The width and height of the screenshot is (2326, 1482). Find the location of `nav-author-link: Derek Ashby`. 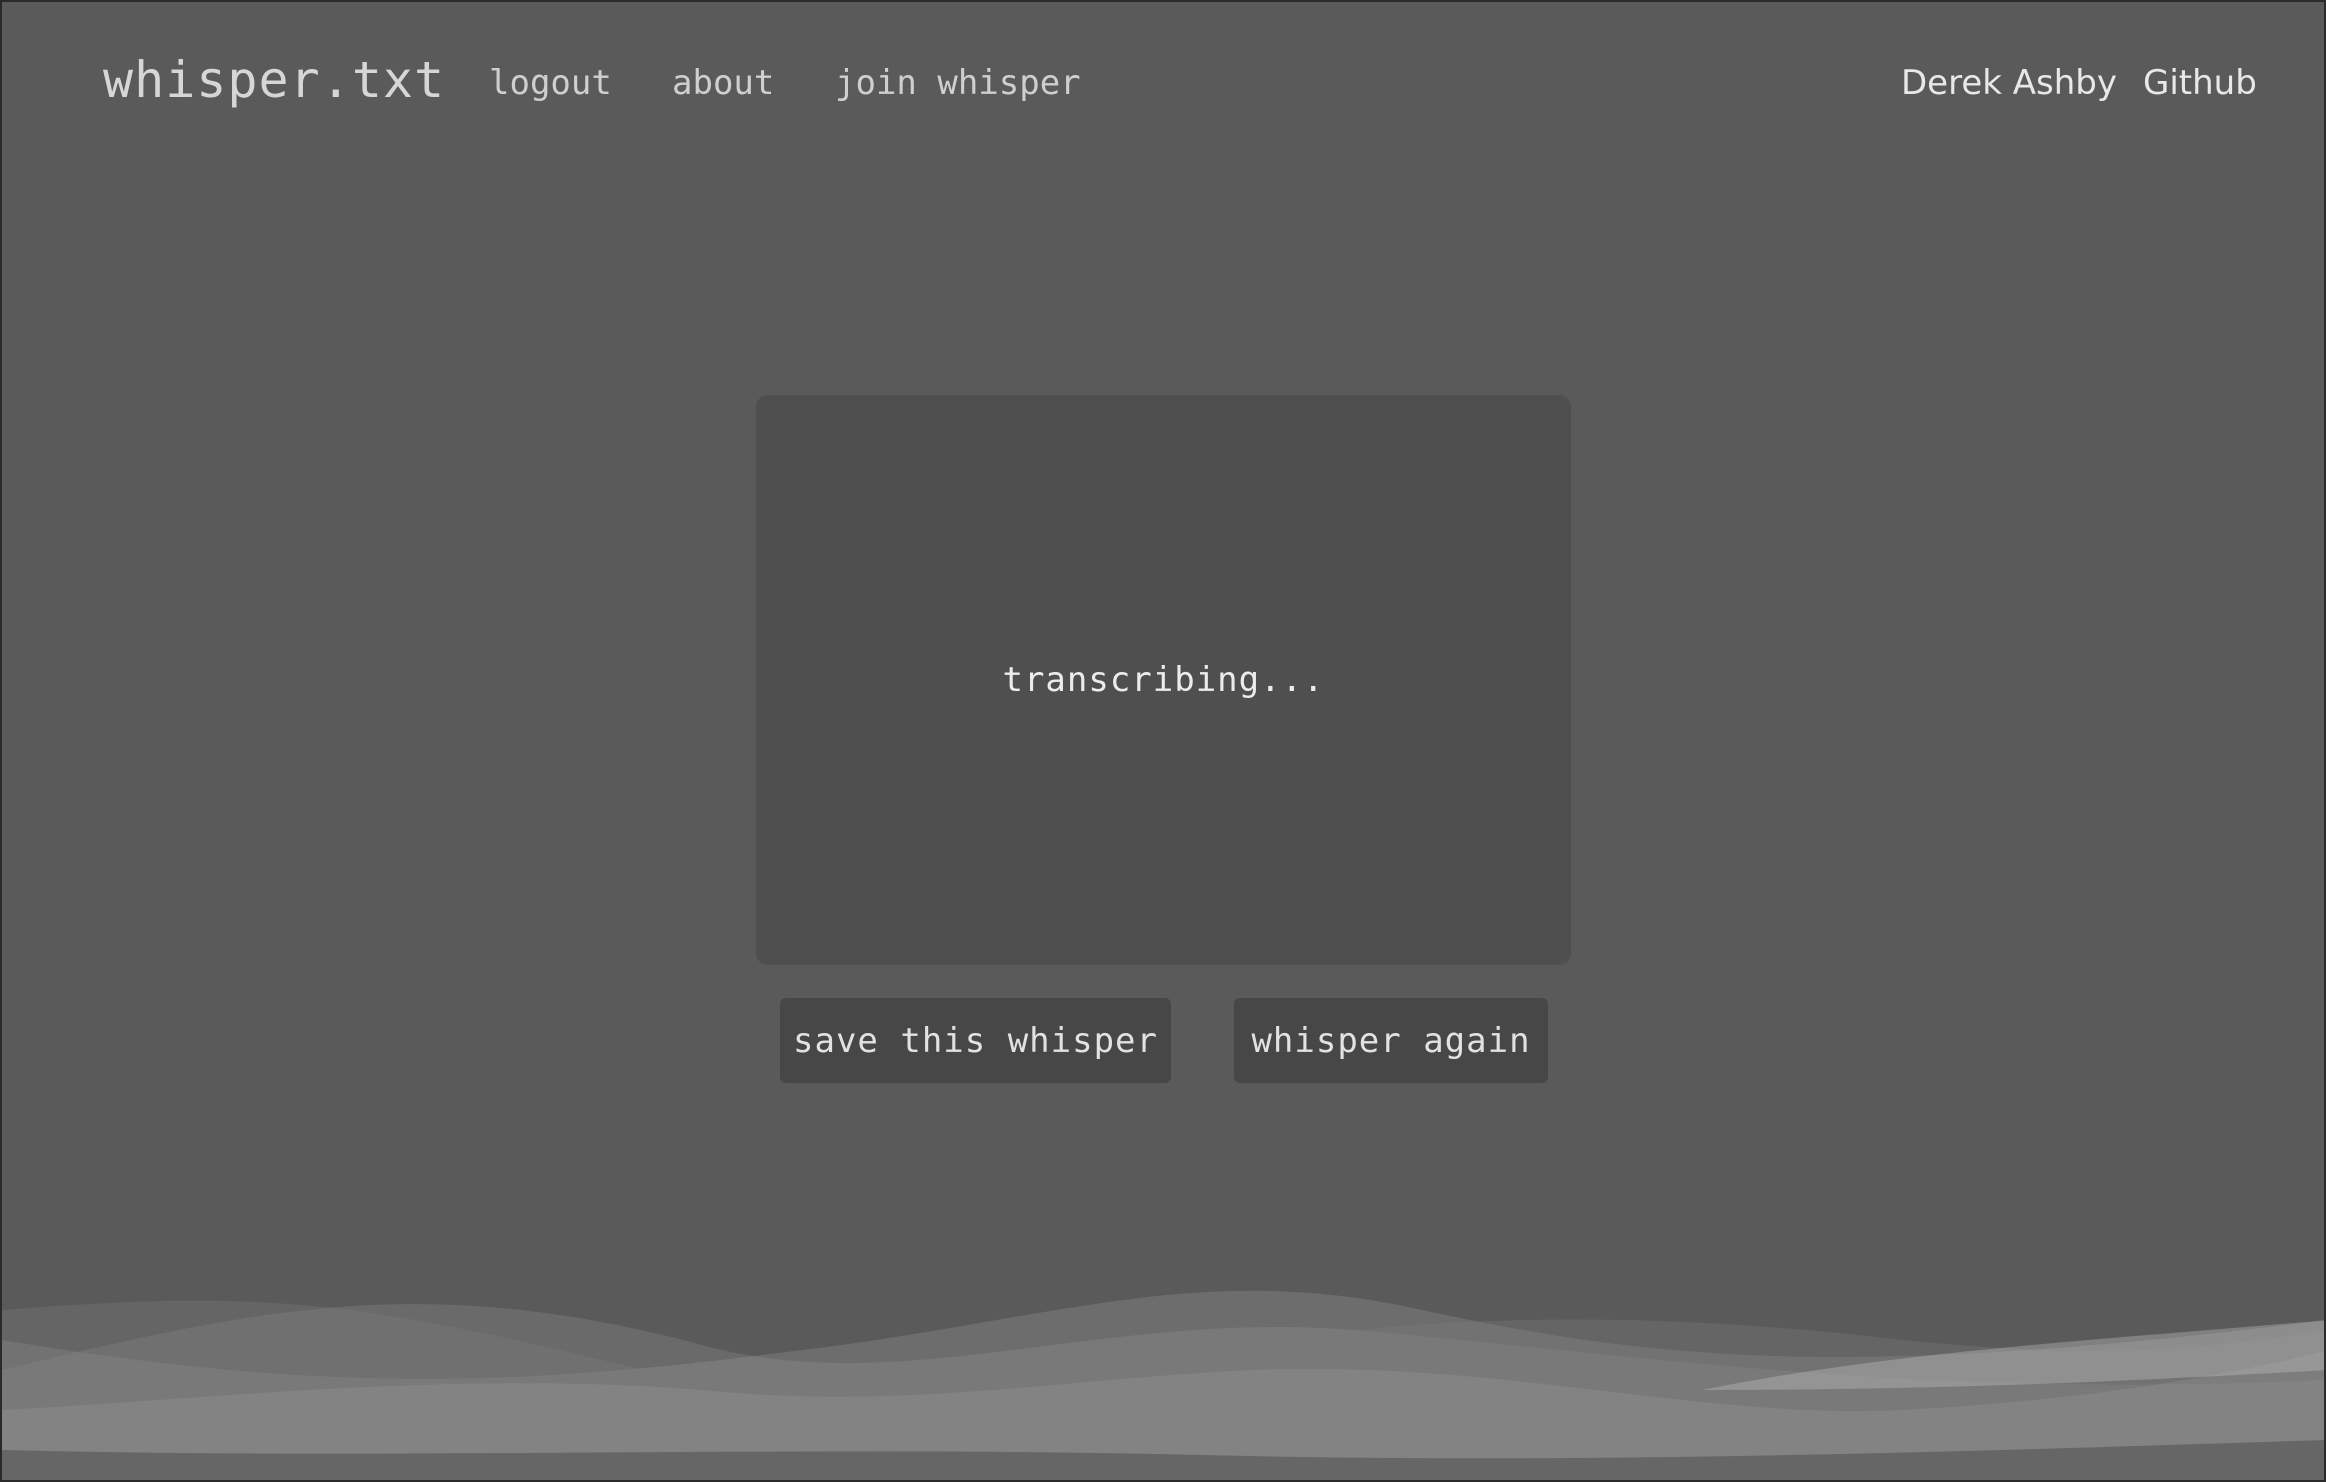

nav-author-link: Derek Ashby is located at coordinates (2009, 83).